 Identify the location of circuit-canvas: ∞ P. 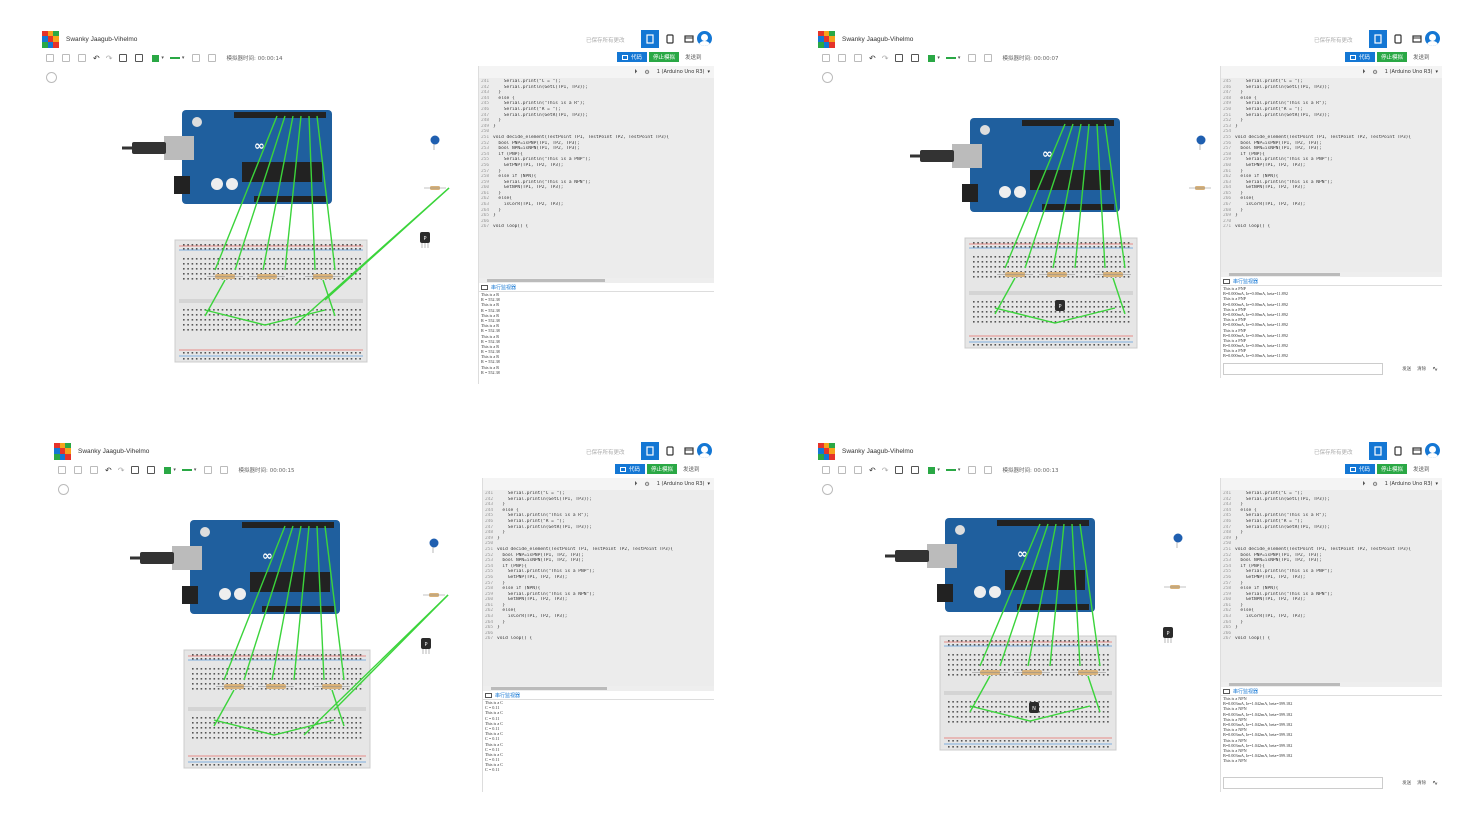
(1019, 222).